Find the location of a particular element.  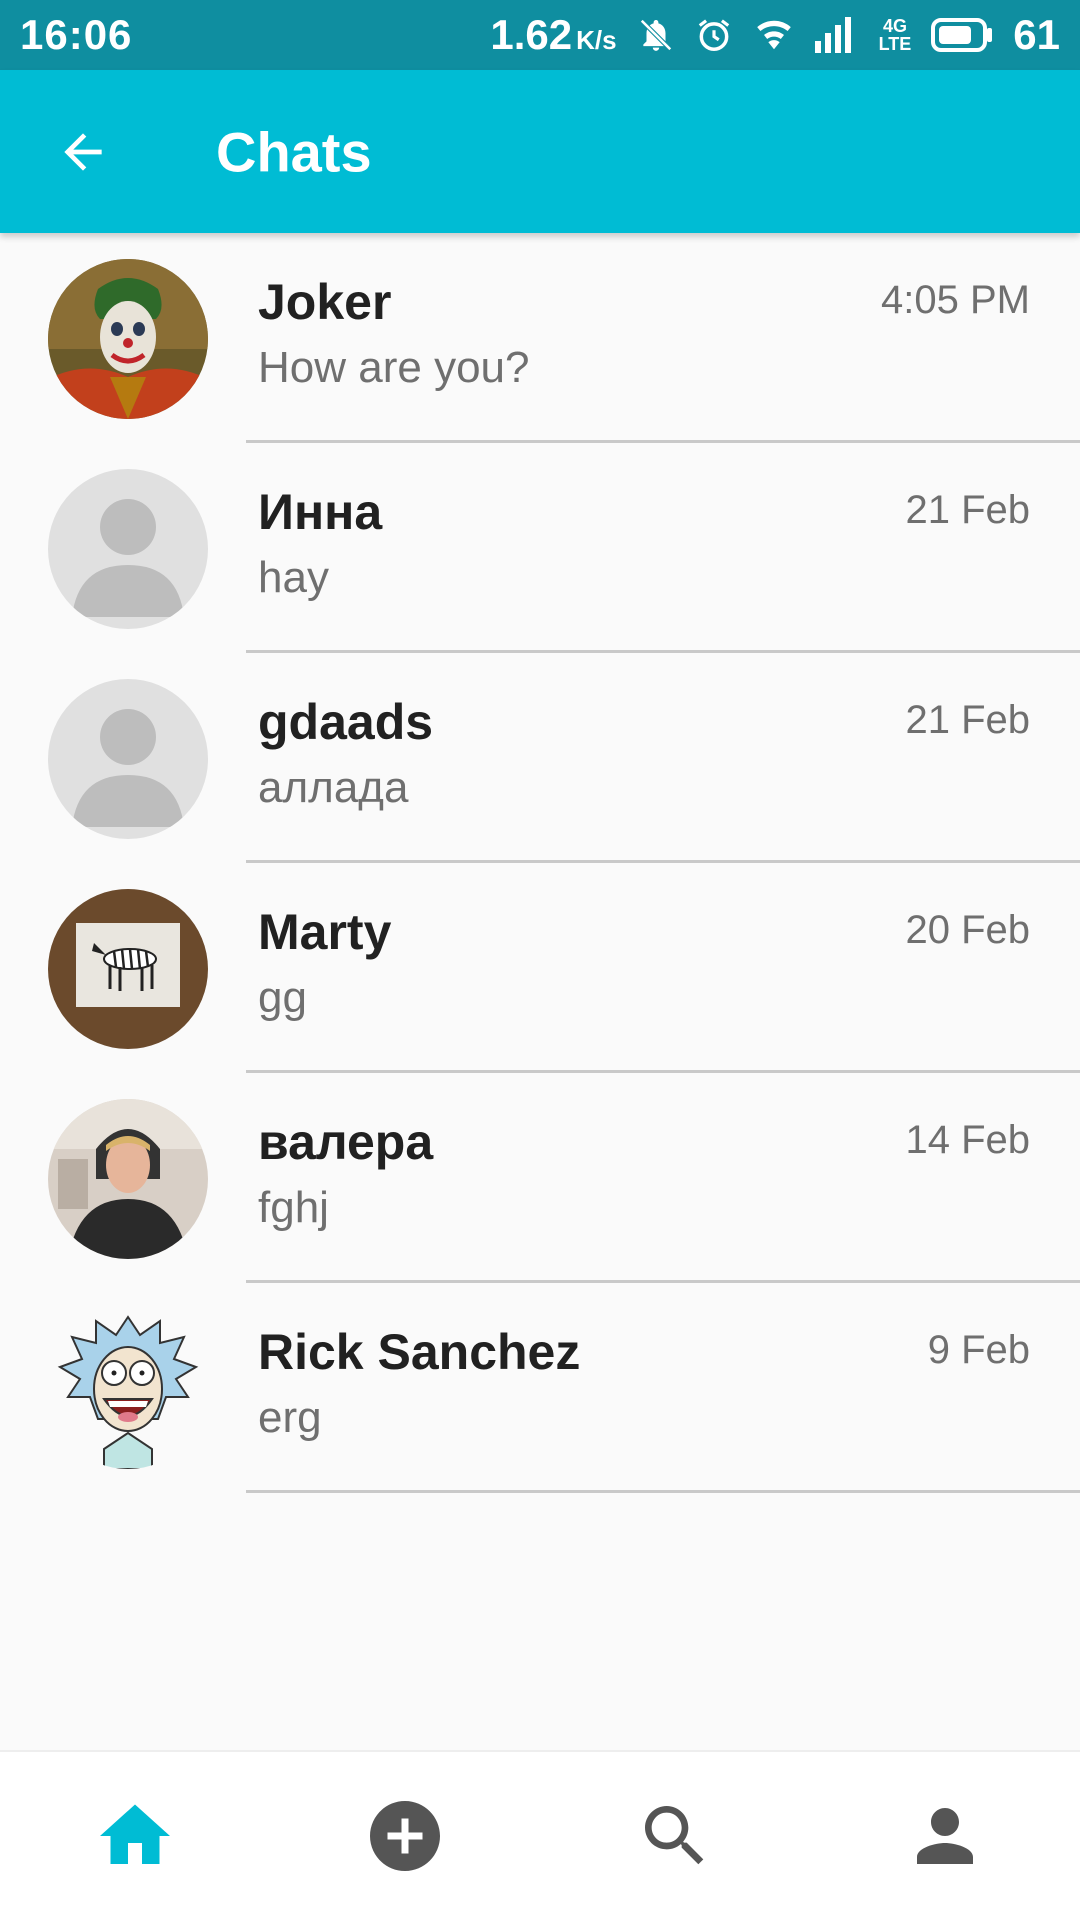

wifi-icon is located at coordinates (774, 35).